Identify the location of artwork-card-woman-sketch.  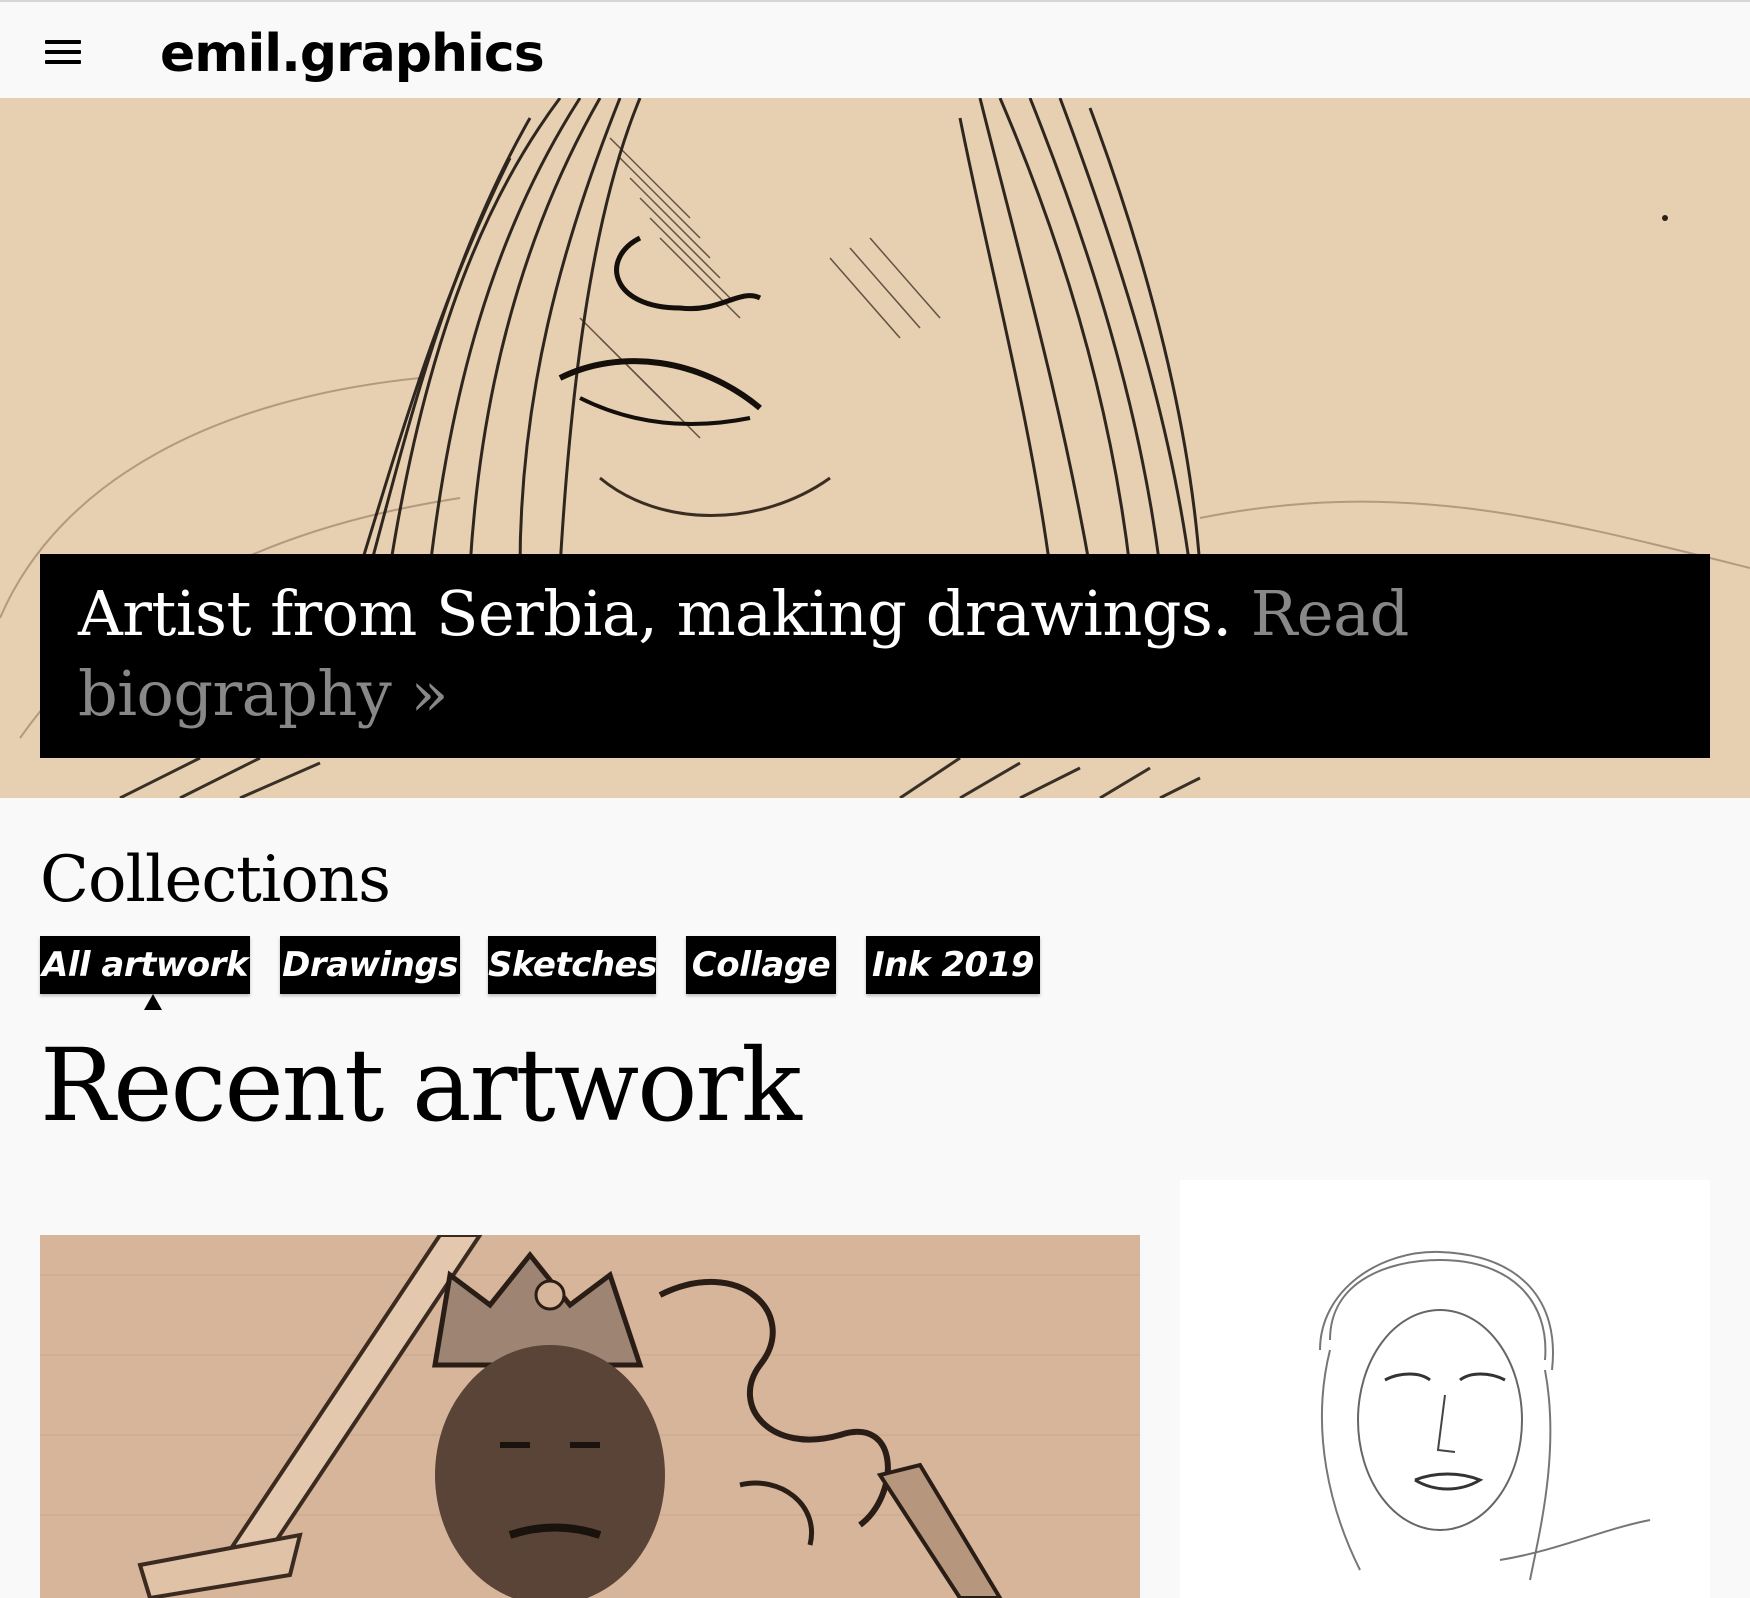
(1445, 1389).